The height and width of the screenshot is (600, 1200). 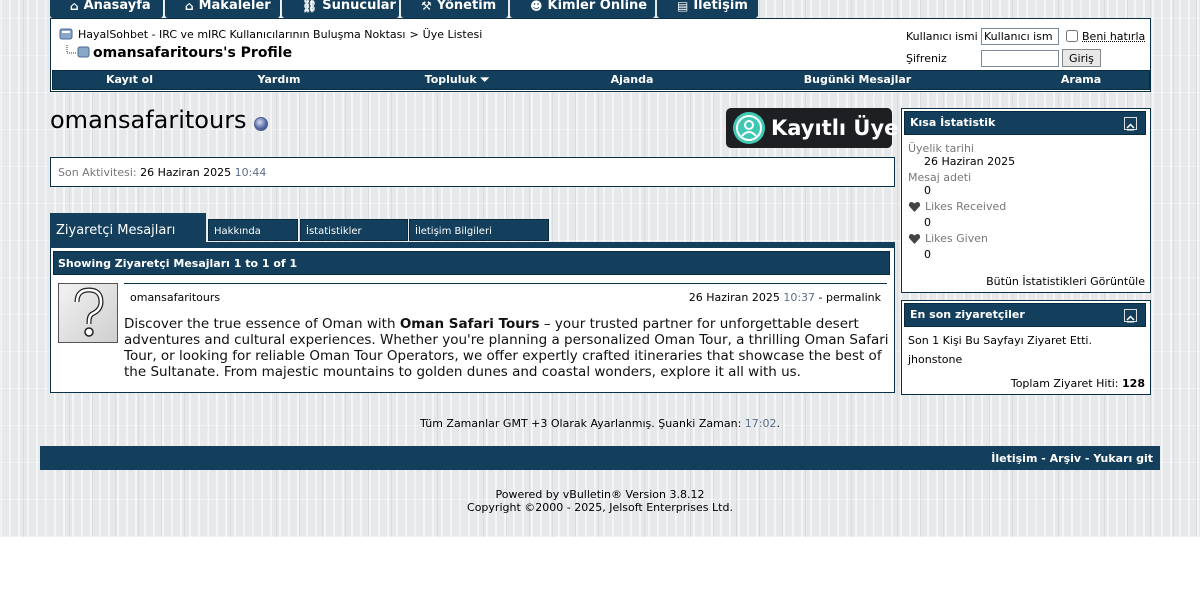 I want to click on topnav-contact: ▤ İletişim, so click(x=707, y=9).